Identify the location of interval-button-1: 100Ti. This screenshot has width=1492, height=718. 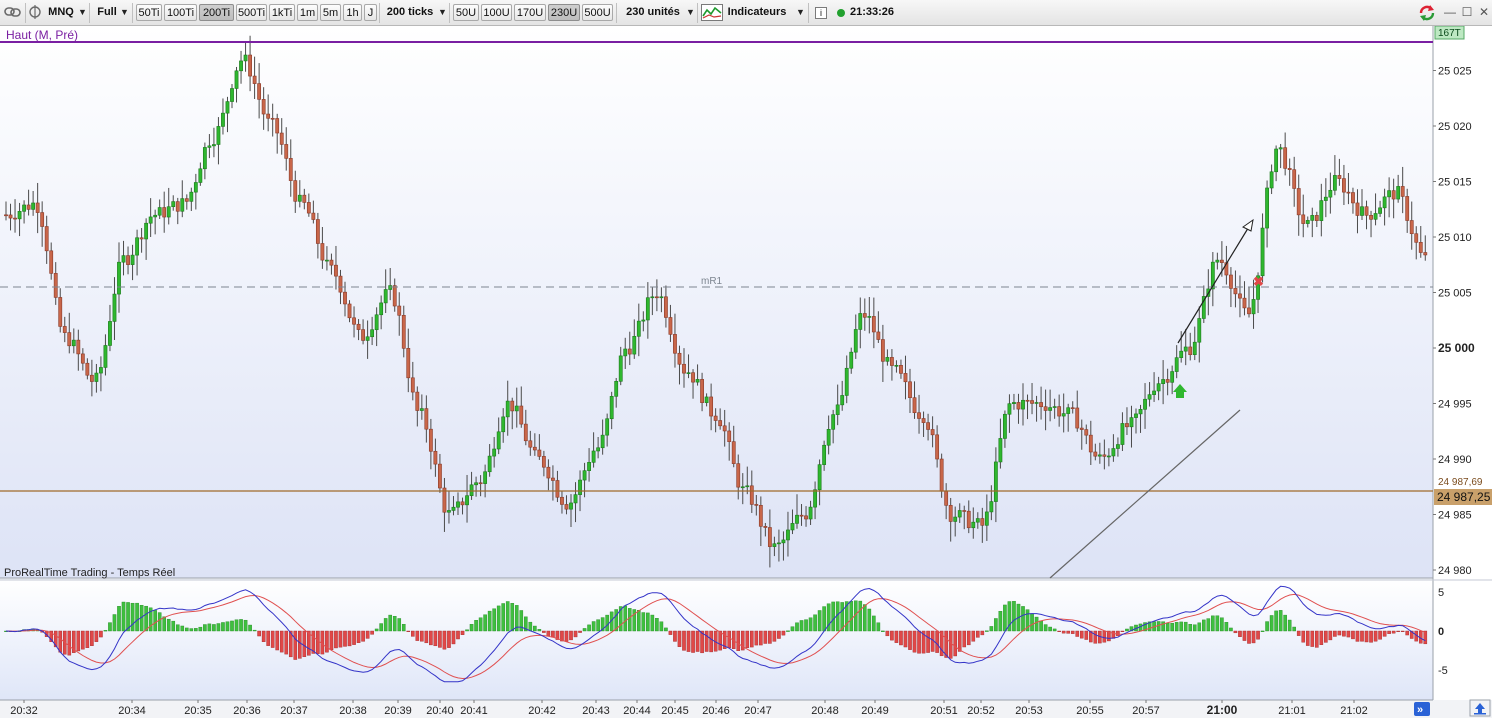
(180, 12).